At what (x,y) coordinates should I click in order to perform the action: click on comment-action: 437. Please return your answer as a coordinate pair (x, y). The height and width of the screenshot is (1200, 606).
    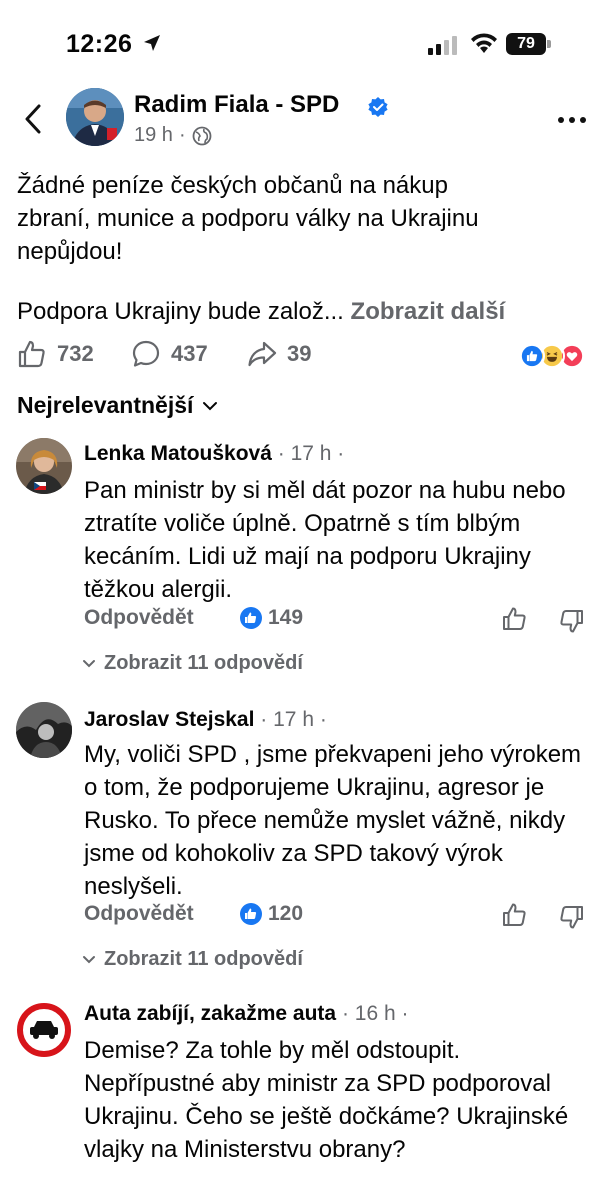
    Looking at the image, I should click on (169, 354).